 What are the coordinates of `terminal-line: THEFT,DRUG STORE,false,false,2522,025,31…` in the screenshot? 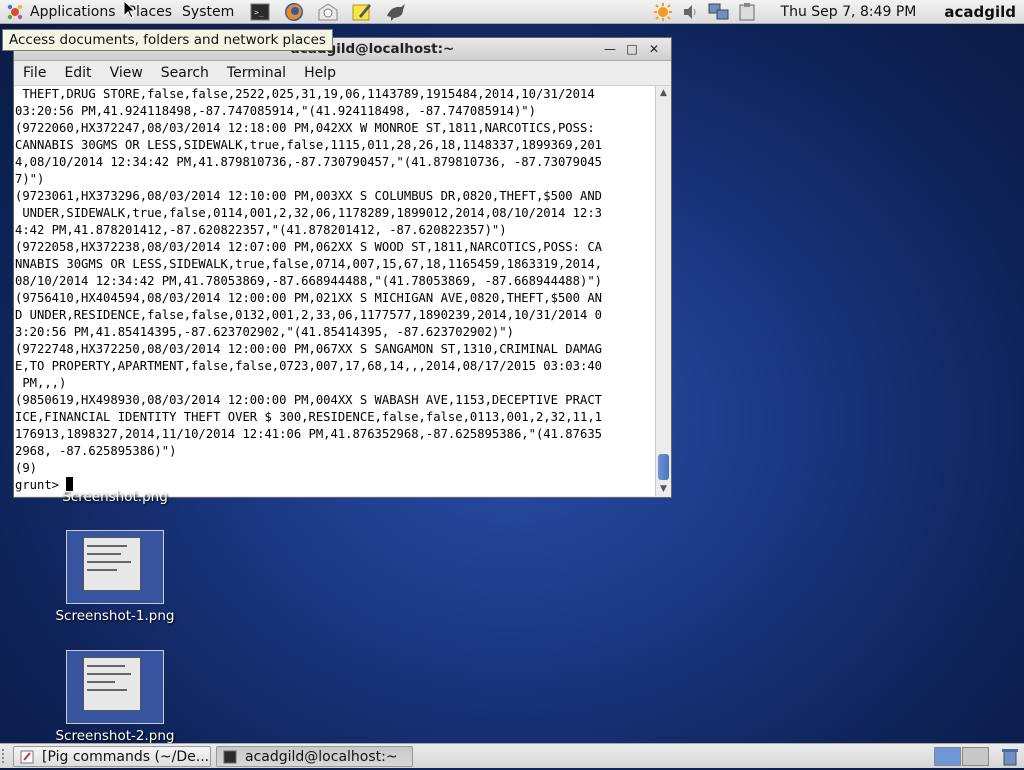 It's located at (305, 94).